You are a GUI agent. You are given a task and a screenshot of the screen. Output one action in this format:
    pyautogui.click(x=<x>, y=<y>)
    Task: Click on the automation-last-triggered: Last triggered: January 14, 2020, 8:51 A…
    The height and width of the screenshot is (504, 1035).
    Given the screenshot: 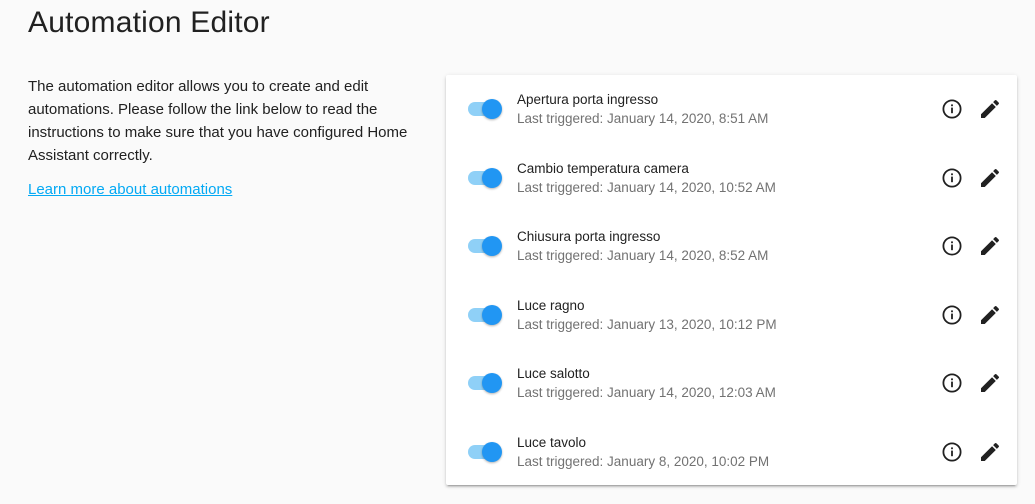 What is the action you would take?
    pyautogui.click(x=643, y=118)
    